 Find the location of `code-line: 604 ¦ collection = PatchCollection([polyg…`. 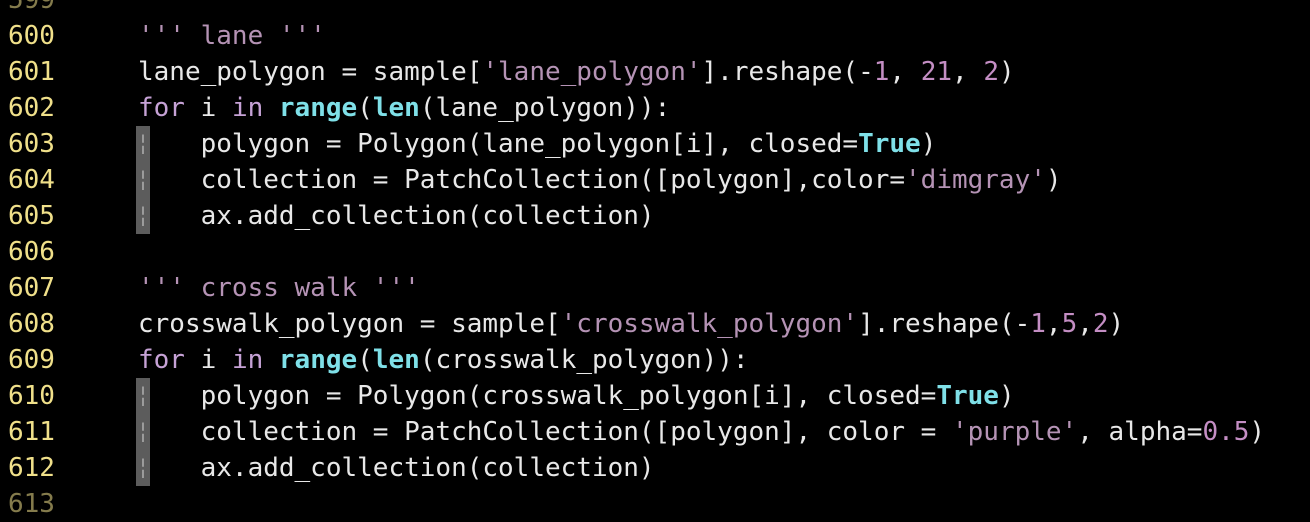

code-line: 604 ¦ collection = PatchCollection([polyg… is located at coordinates (655, 180).